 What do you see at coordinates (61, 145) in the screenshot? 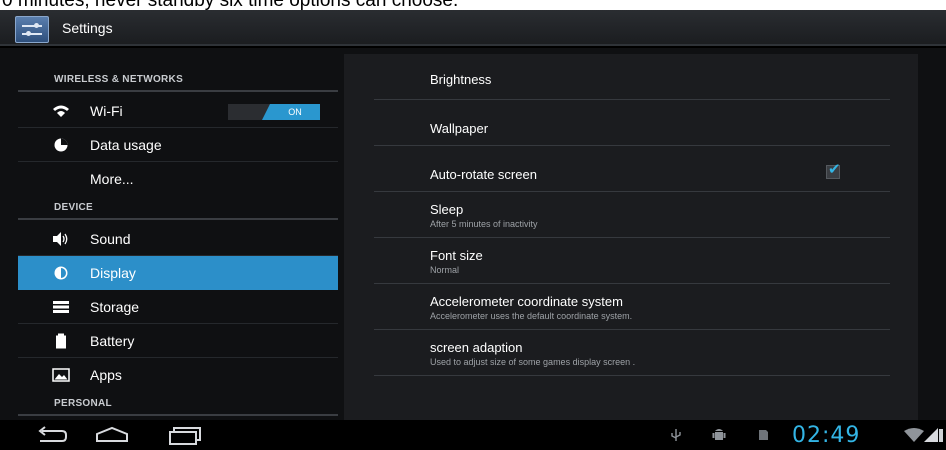
I see `data-usage-icon` at bounding box center [61, 145].